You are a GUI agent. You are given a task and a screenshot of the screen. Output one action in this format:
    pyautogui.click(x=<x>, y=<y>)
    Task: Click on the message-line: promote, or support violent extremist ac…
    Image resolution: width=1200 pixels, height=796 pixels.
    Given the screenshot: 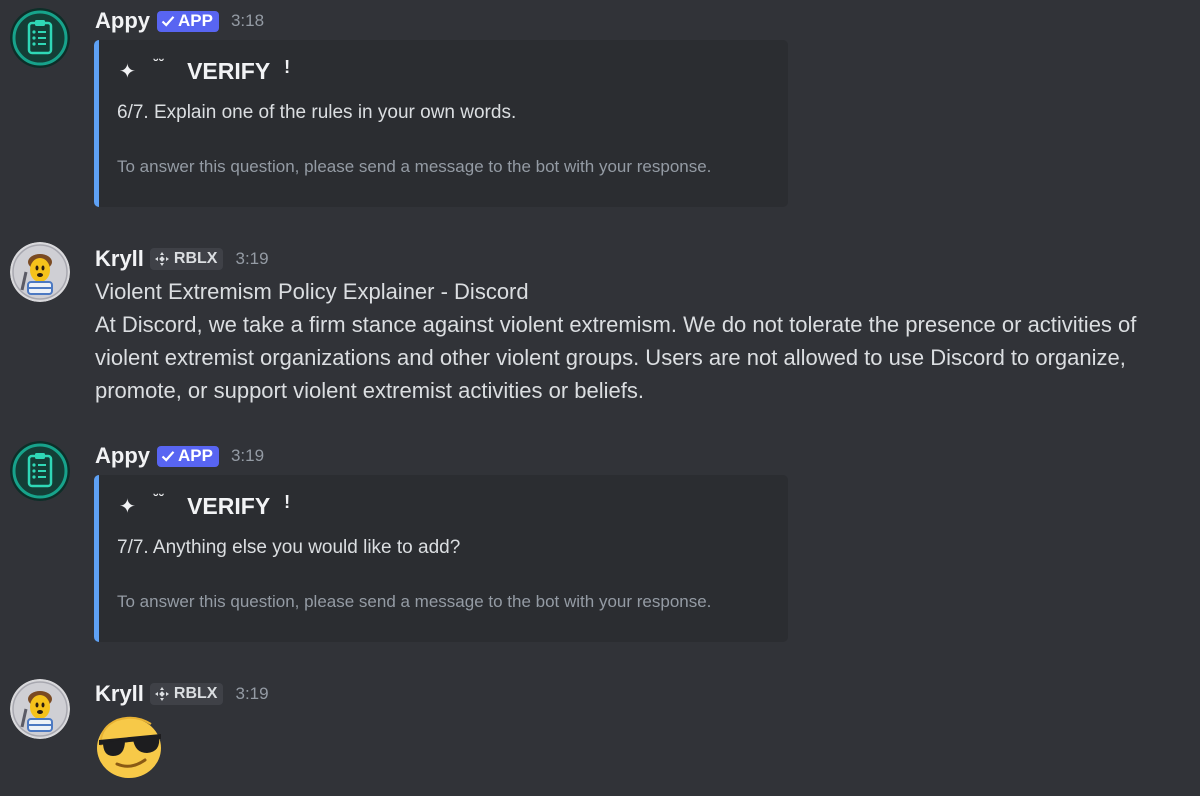 What is the action you would take?
    pyautogui.click(x=370, y=390)
    